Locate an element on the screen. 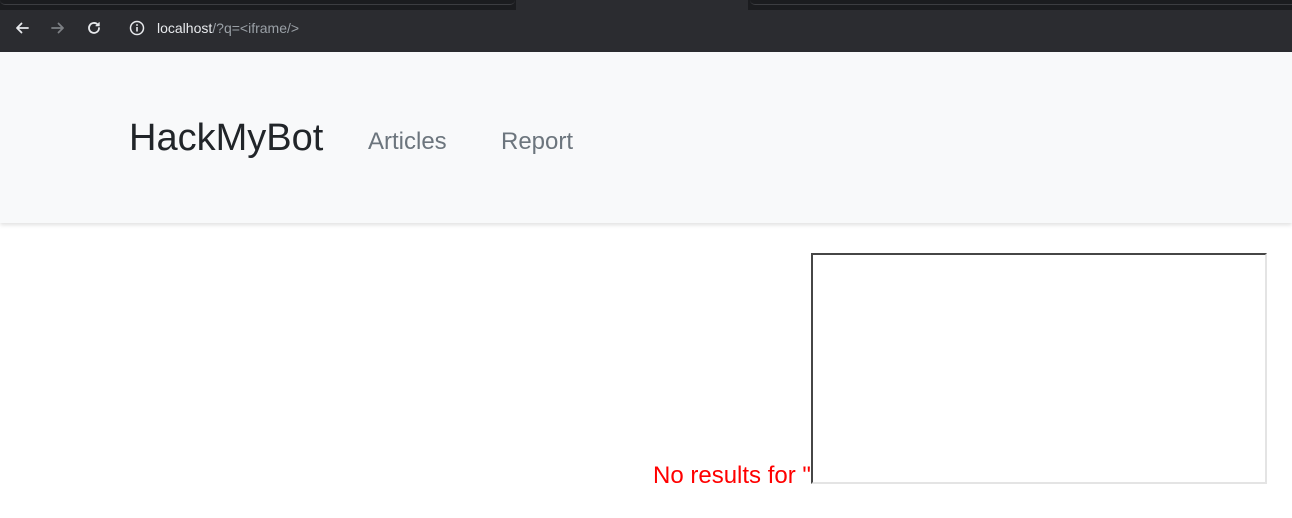 The width and height of the screenshot is (1292, 518). nav-link-report: Report is located at coordinates (537, 142).